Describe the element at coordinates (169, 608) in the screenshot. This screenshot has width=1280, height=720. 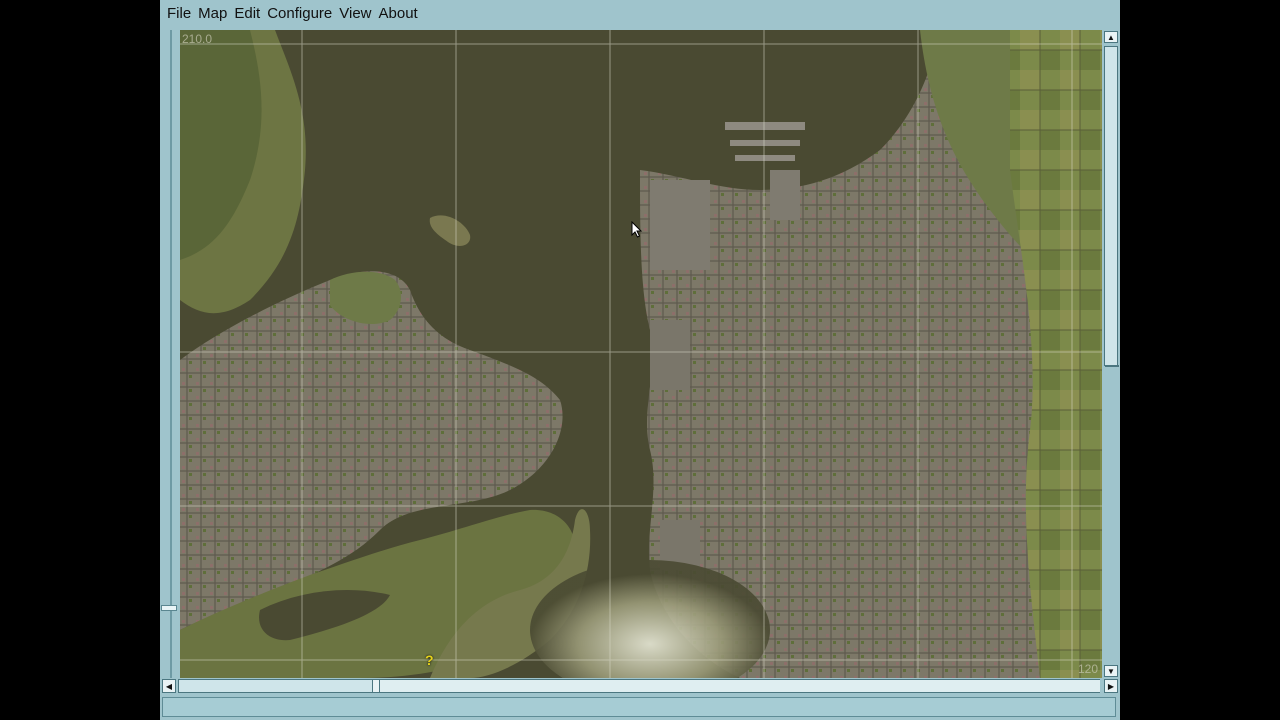
I see `ruler-marker` at that location.